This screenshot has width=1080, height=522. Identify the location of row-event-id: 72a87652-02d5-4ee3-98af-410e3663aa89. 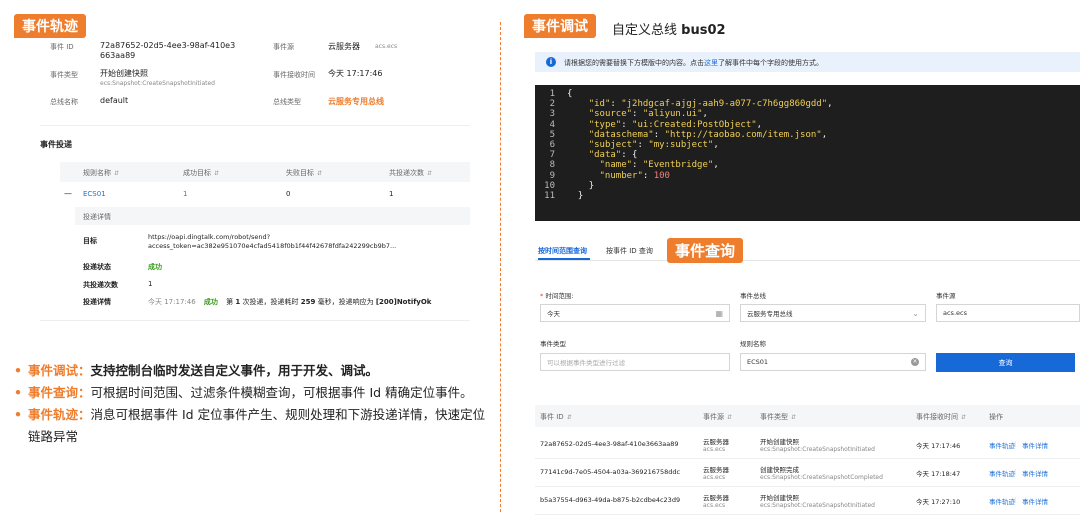
(609, 444).